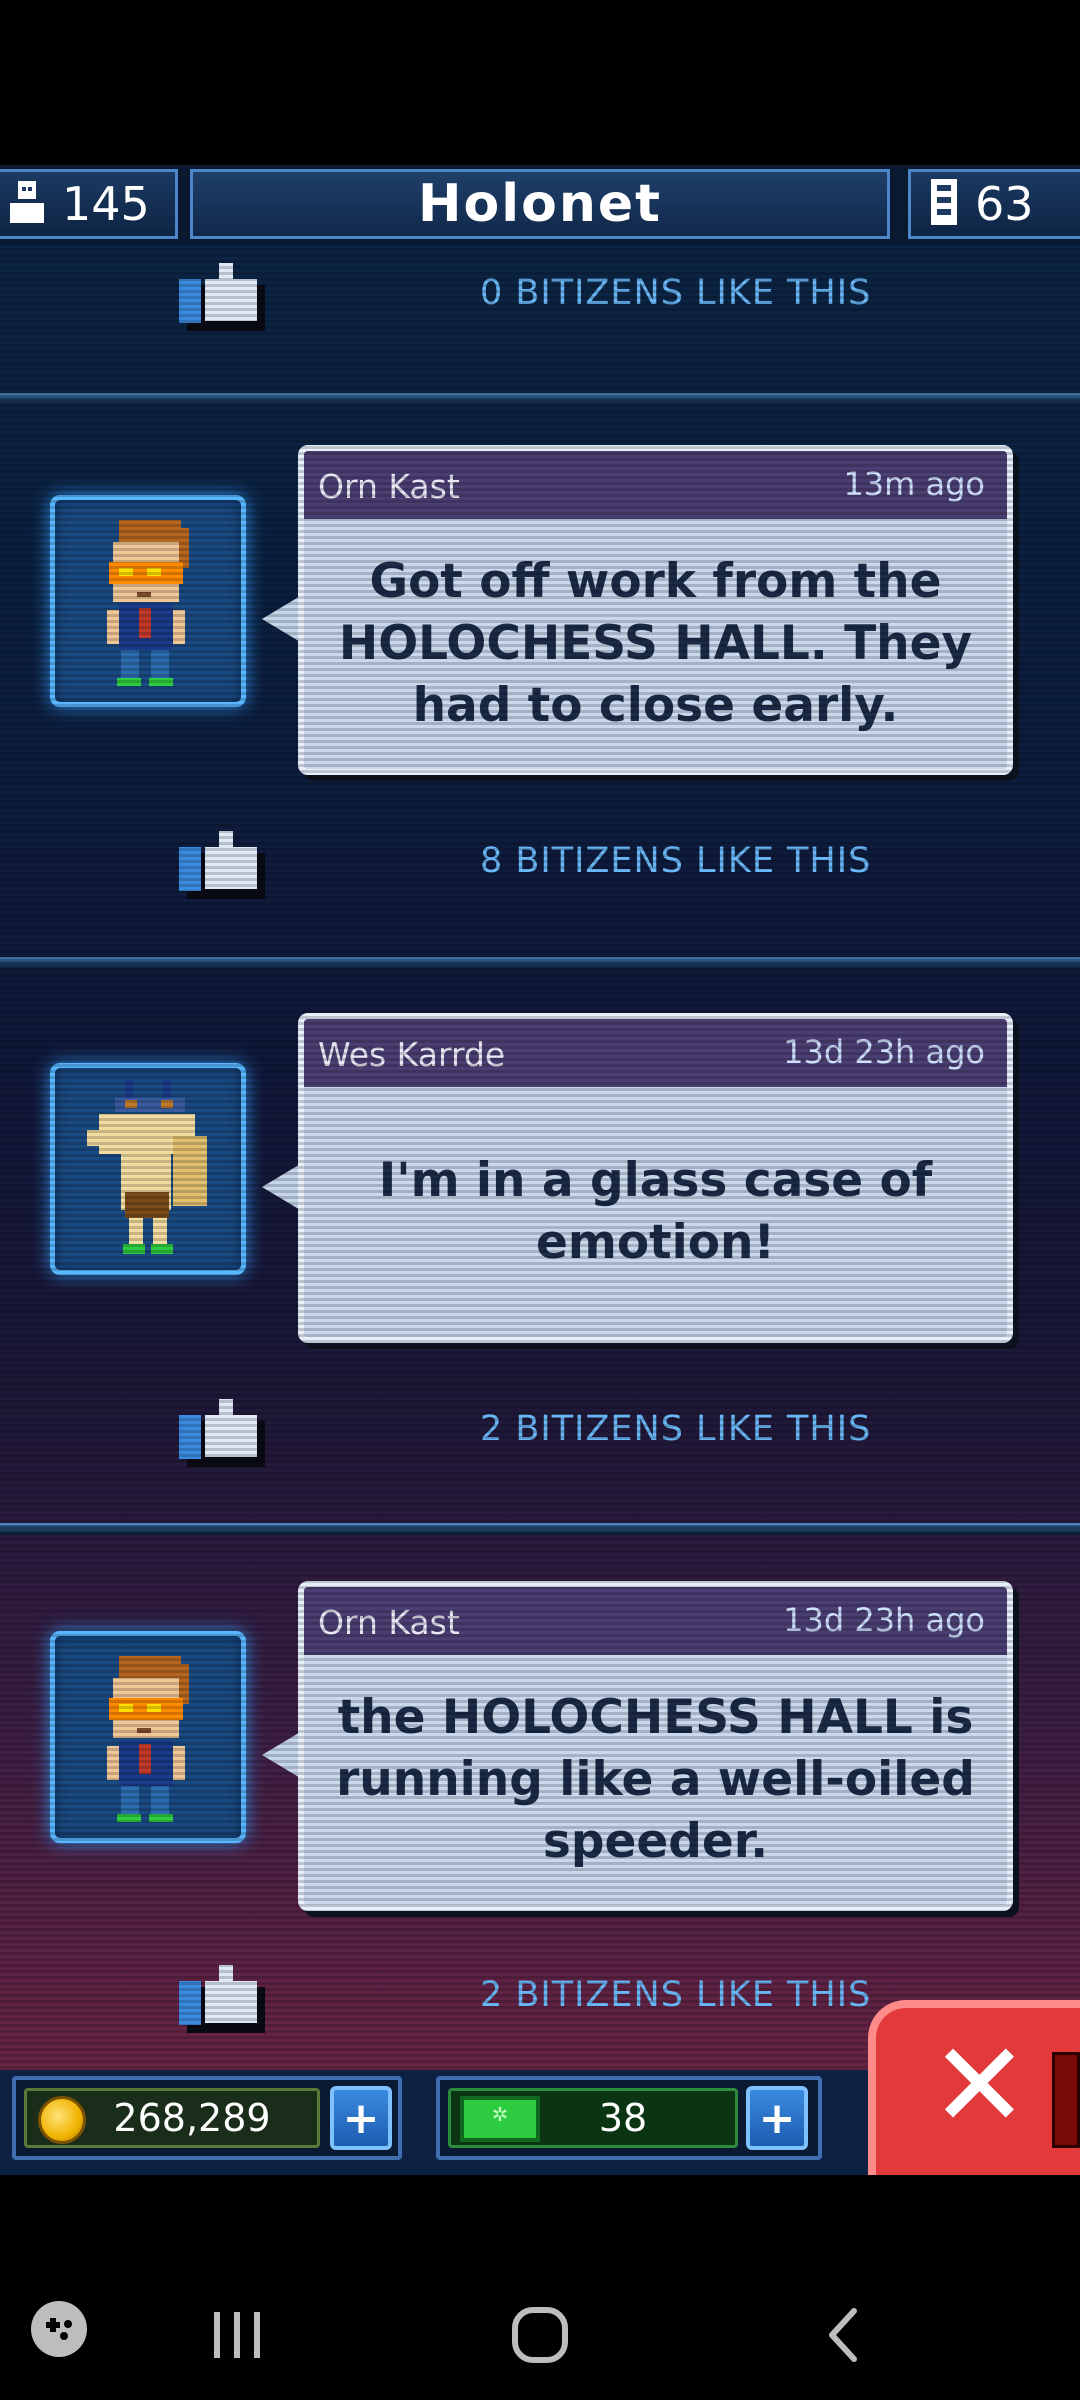 Image resolution: width=1080 pixels, height=2400 pixels. I want to click on close-button-edge, so click(1066, 2100).